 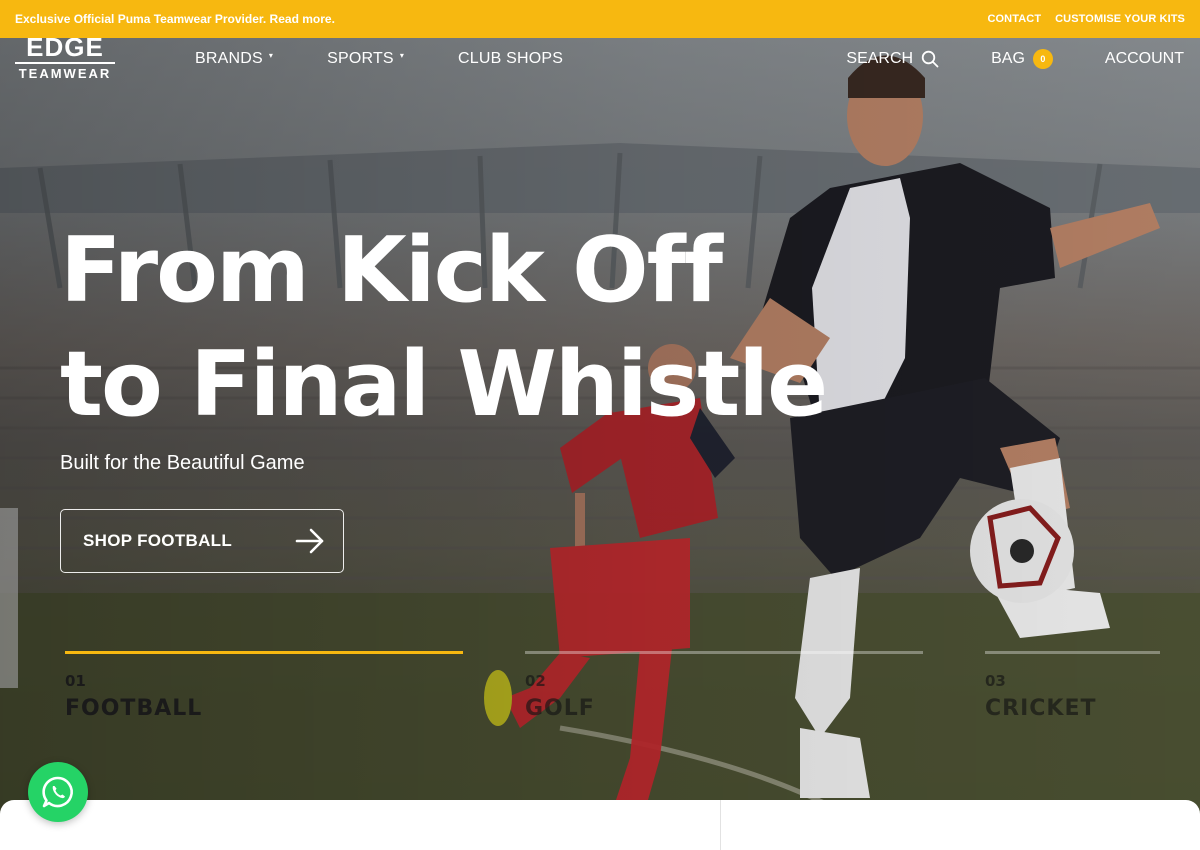 I want to click on nav-brands-label: BRANDS, so click(x=229, y=58).